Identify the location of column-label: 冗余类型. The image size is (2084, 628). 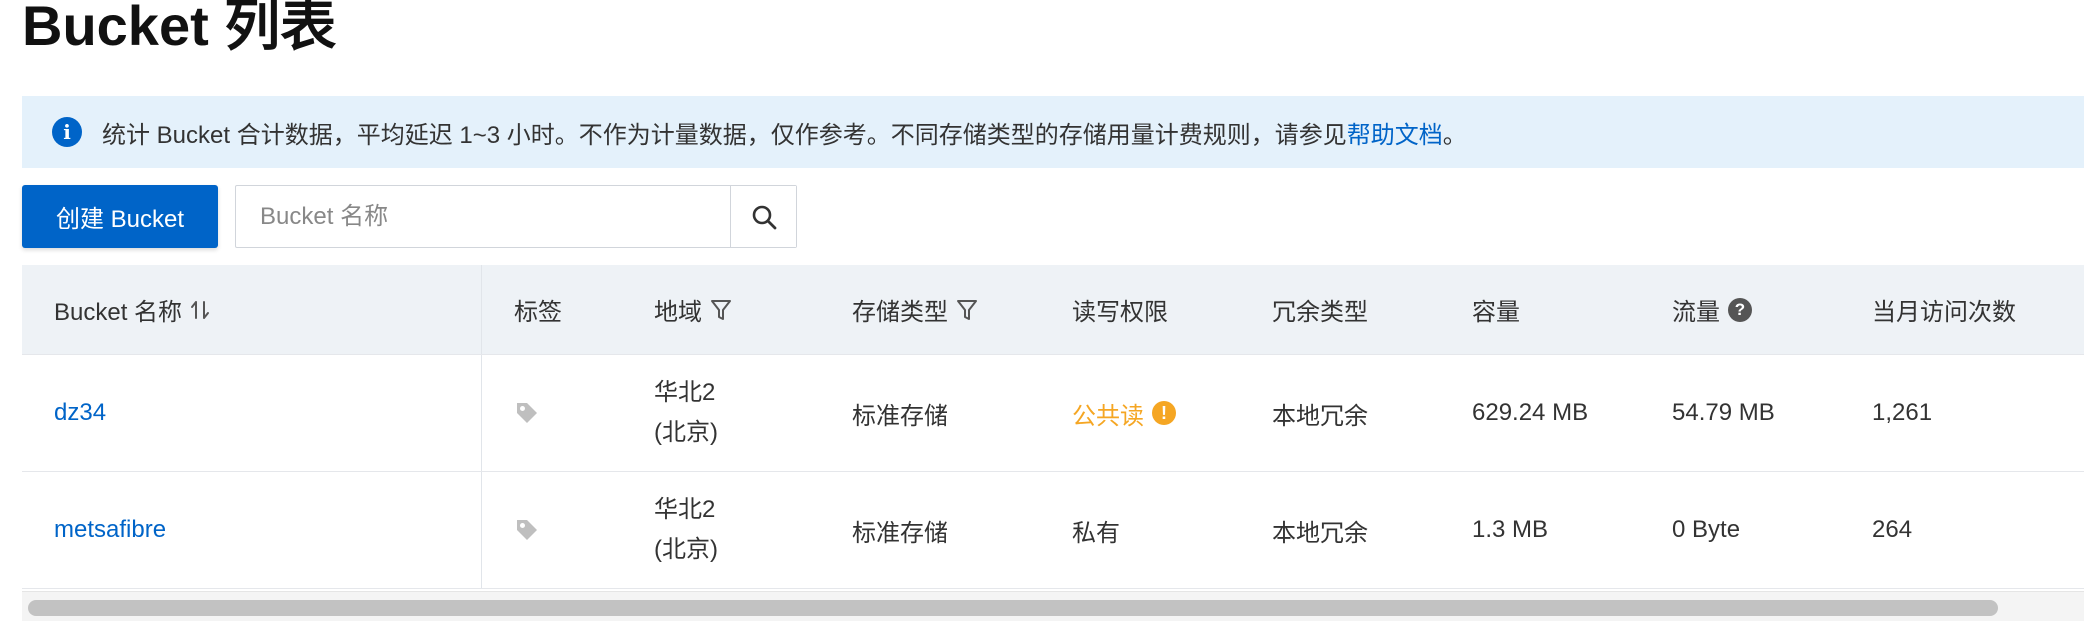
(1320, 312).